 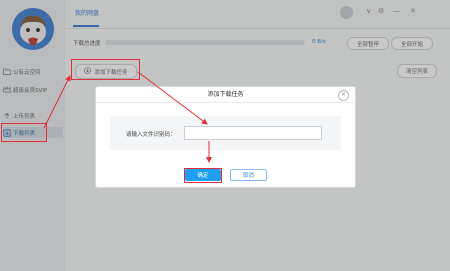 I want to click on arrow-add-to-input, so click(x=172, y=98).